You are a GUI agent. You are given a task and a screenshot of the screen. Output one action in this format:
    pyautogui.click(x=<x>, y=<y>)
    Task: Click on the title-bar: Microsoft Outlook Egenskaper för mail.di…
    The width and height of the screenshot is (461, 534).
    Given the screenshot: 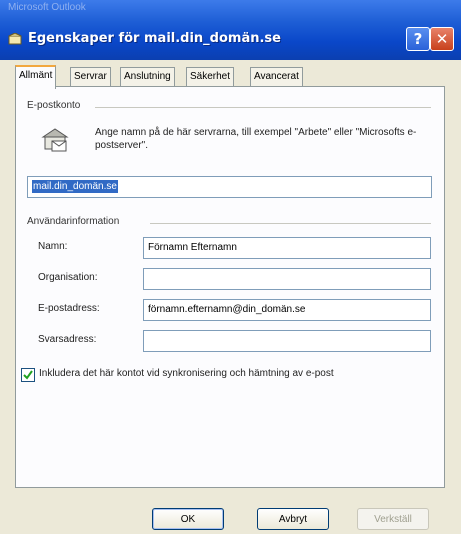 What is the action you would take?
    pyautogui.click(x=230, y=30)
    